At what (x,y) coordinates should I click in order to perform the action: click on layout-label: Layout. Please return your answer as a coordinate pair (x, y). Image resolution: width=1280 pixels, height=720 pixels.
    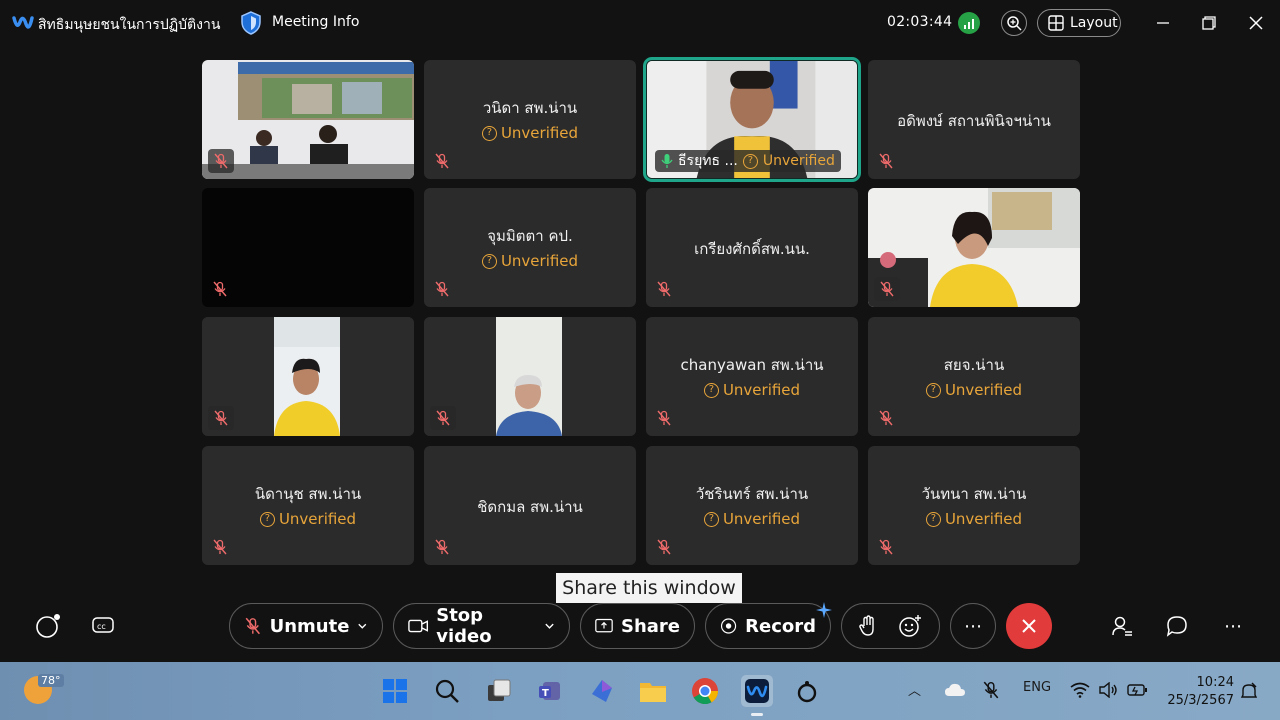
    Looking at the image, I should click on (1094, 23).